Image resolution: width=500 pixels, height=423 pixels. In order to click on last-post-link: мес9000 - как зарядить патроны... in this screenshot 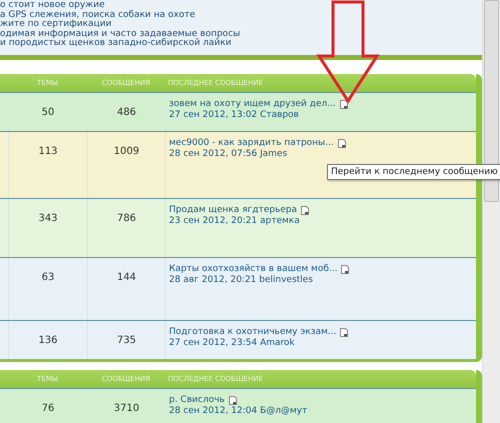, I will do `click(251, 143)`.